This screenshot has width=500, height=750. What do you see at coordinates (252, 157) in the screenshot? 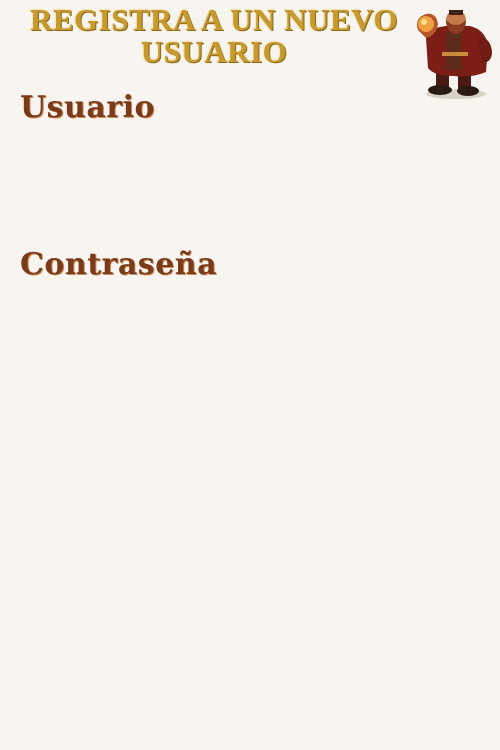
I see `username-input` at bounding box center [252, 157].